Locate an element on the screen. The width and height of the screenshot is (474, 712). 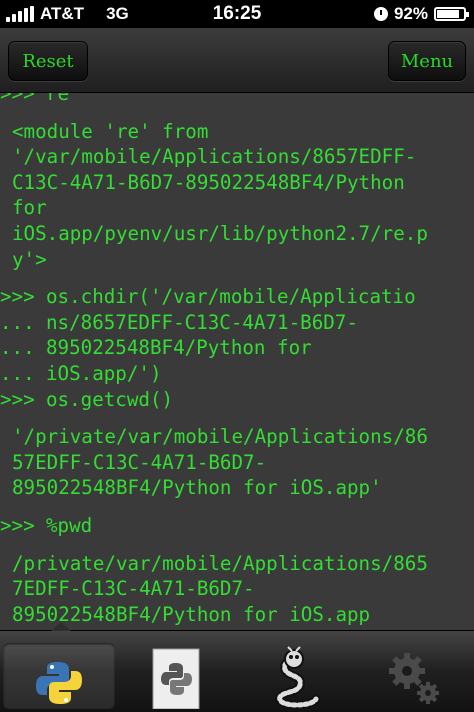
console-output-text: <module 're' from is located at coordinates (110, 131).